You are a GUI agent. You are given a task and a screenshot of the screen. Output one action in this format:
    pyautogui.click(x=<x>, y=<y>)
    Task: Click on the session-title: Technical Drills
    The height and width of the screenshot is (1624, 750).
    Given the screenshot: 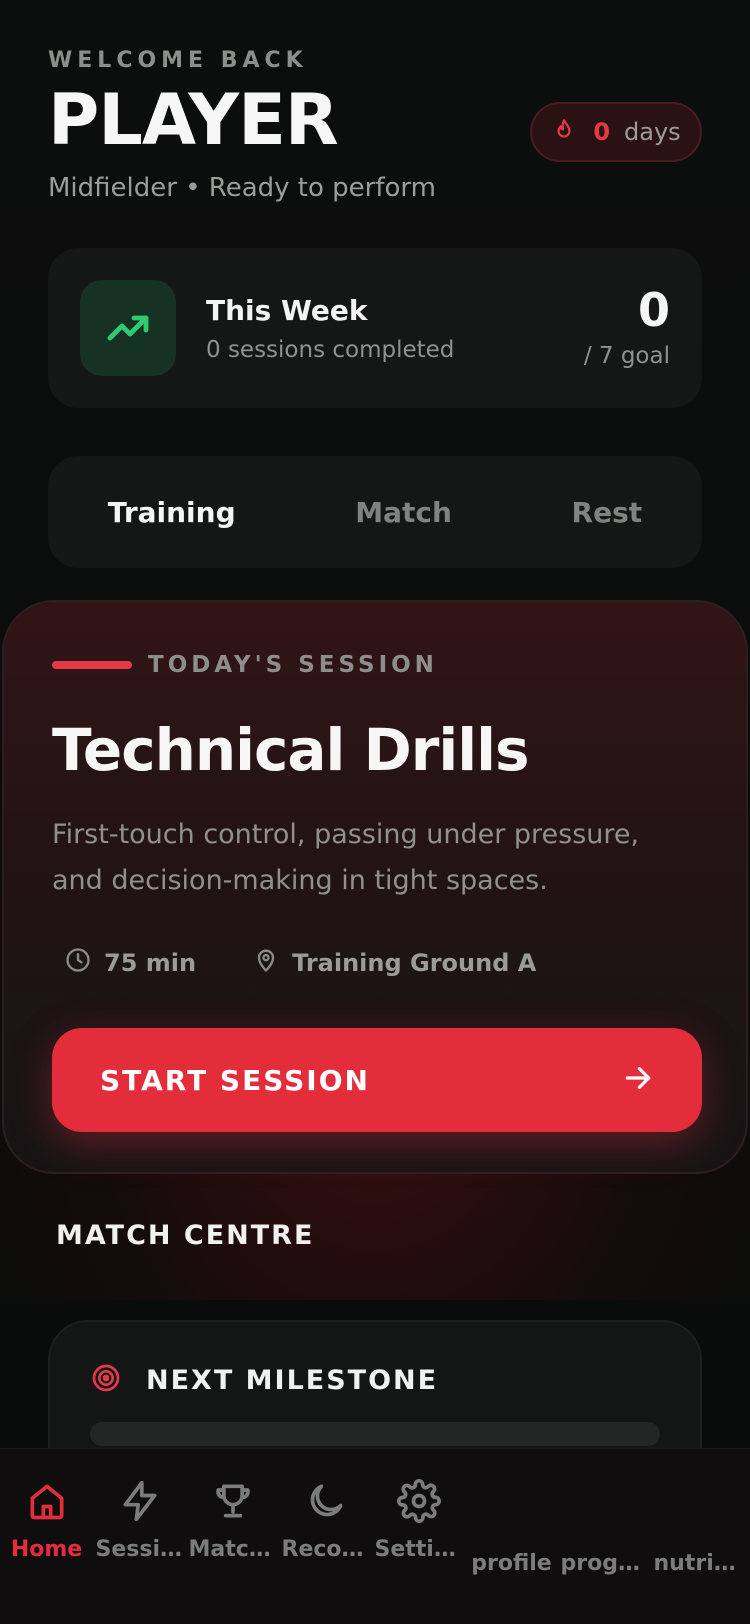 What is the action you would take?
    pyautogui.click(x=291, y=750)
    